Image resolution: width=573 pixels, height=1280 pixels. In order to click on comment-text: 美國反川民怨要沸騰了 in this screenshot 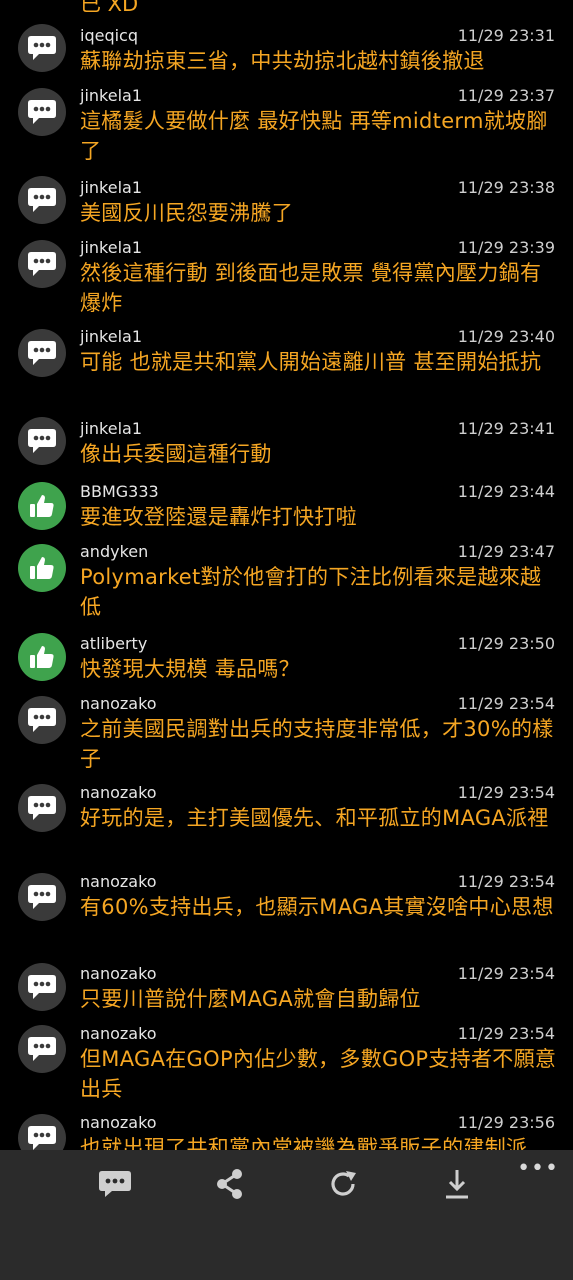, I will do `click(186, 213)`.